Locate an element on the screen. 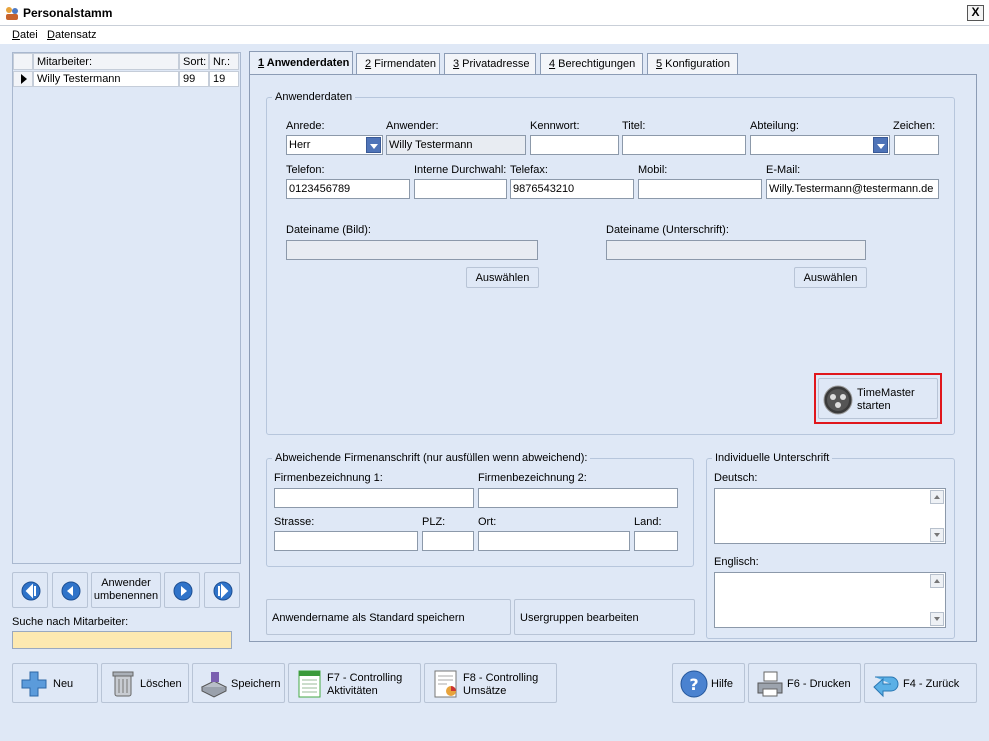 Image resolution: width=989 pixels, height=741 pixels. tab-anwenderdaten: 1 Anwenderdaten is located at coordinates (301, 63).